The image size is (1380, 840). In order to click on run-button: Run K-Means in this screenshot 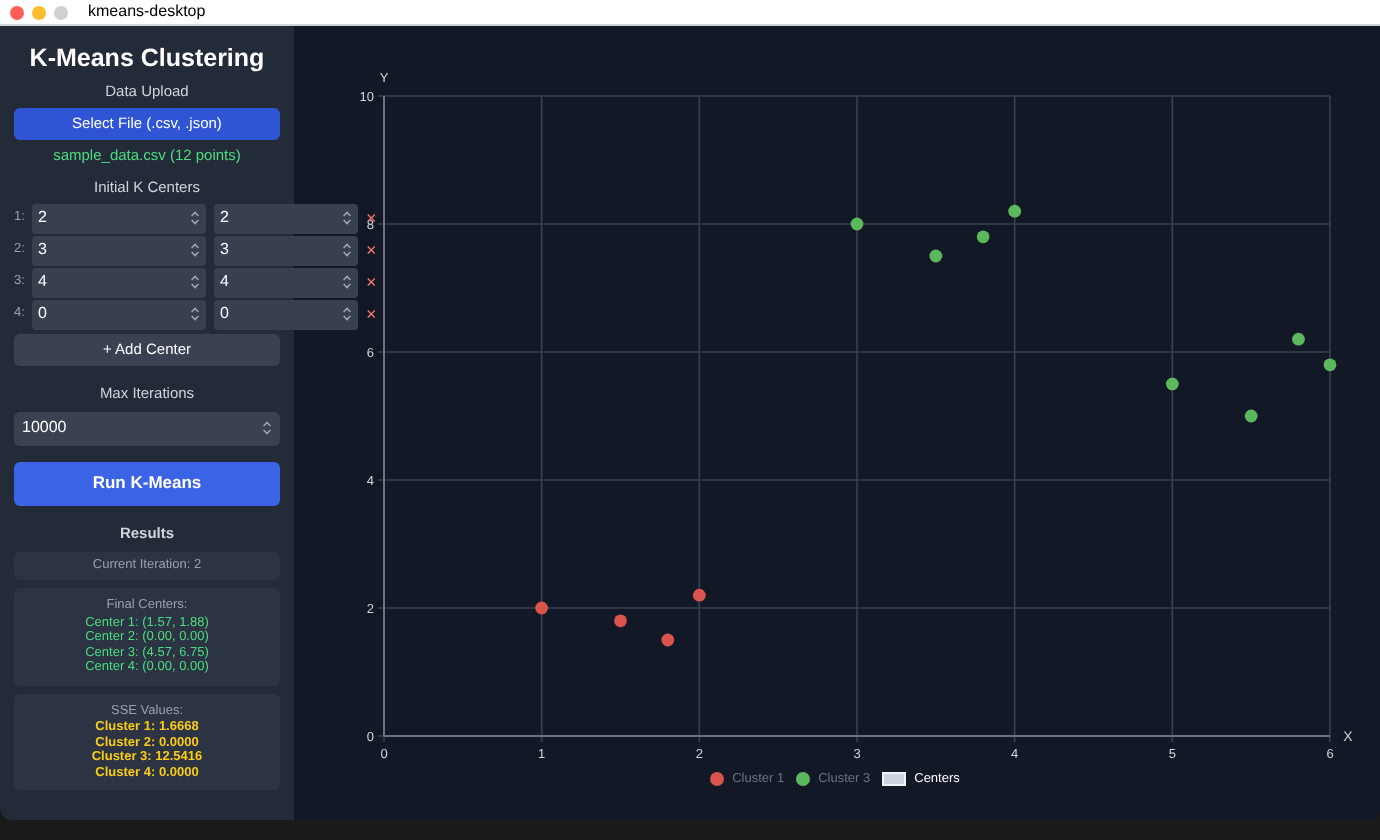, I will do `click(147, 483)`.